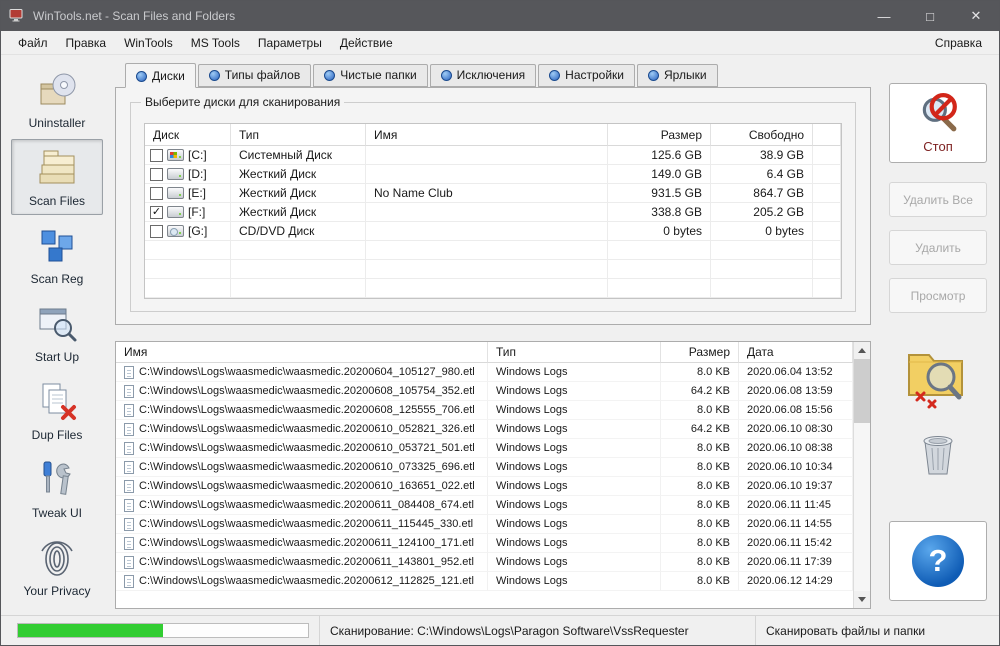  I want to click on delete-button: Удалить, so click(938, 247).